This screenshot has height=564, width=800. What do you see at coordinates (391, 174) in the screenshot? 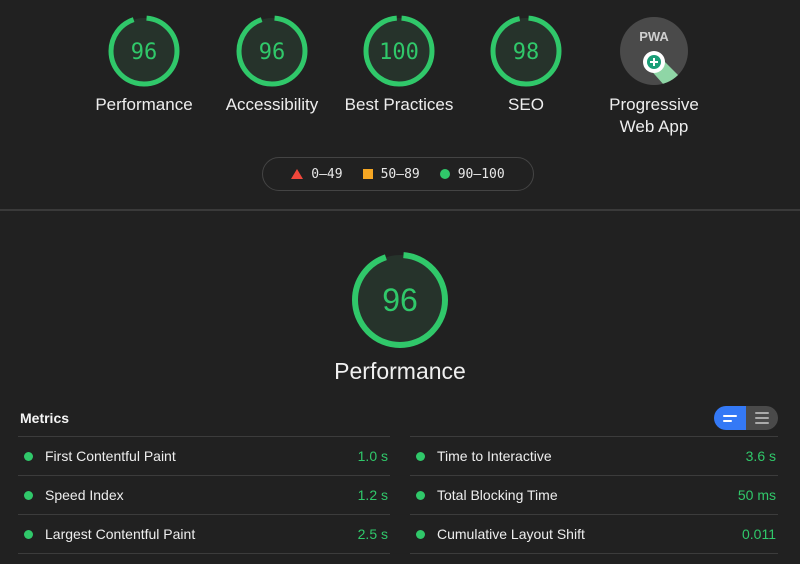
I see `legend-average: 50–89` at bounding box center [391, 174].